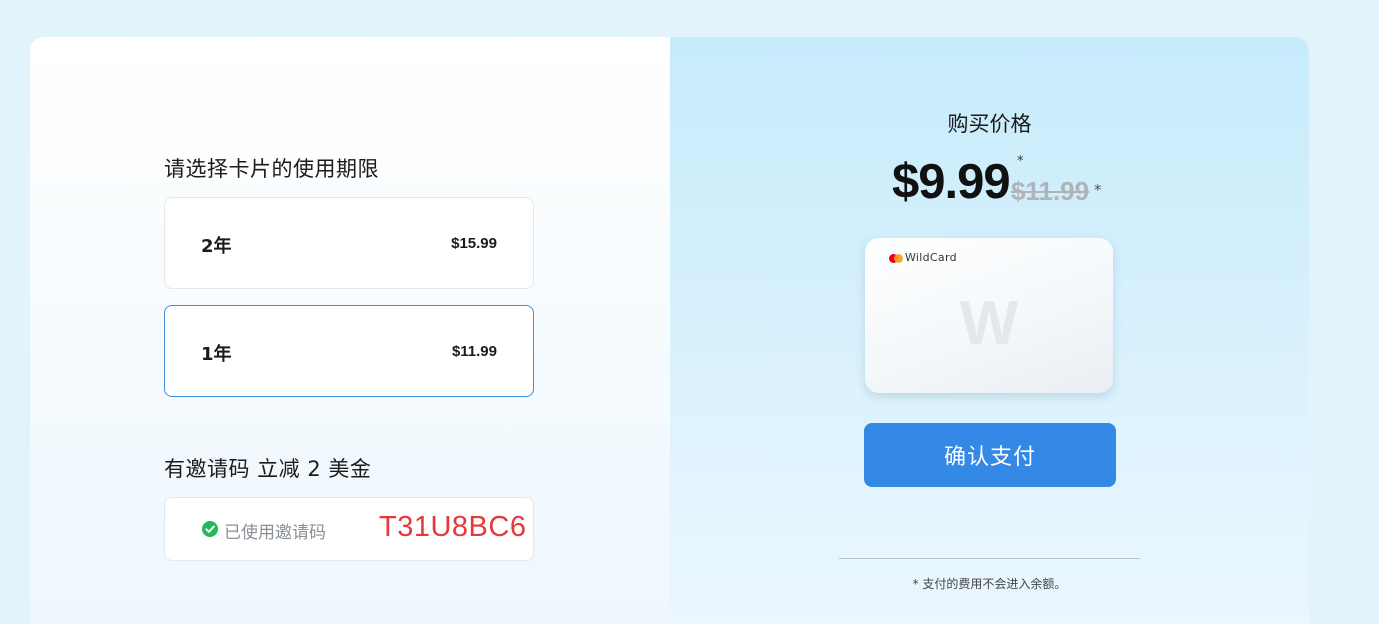 The image size is (1379, 624). Describe the element at coordinates (349, 351) in the screenshot. I see `plan-option-1-year: 1年 $11.99` at that location.